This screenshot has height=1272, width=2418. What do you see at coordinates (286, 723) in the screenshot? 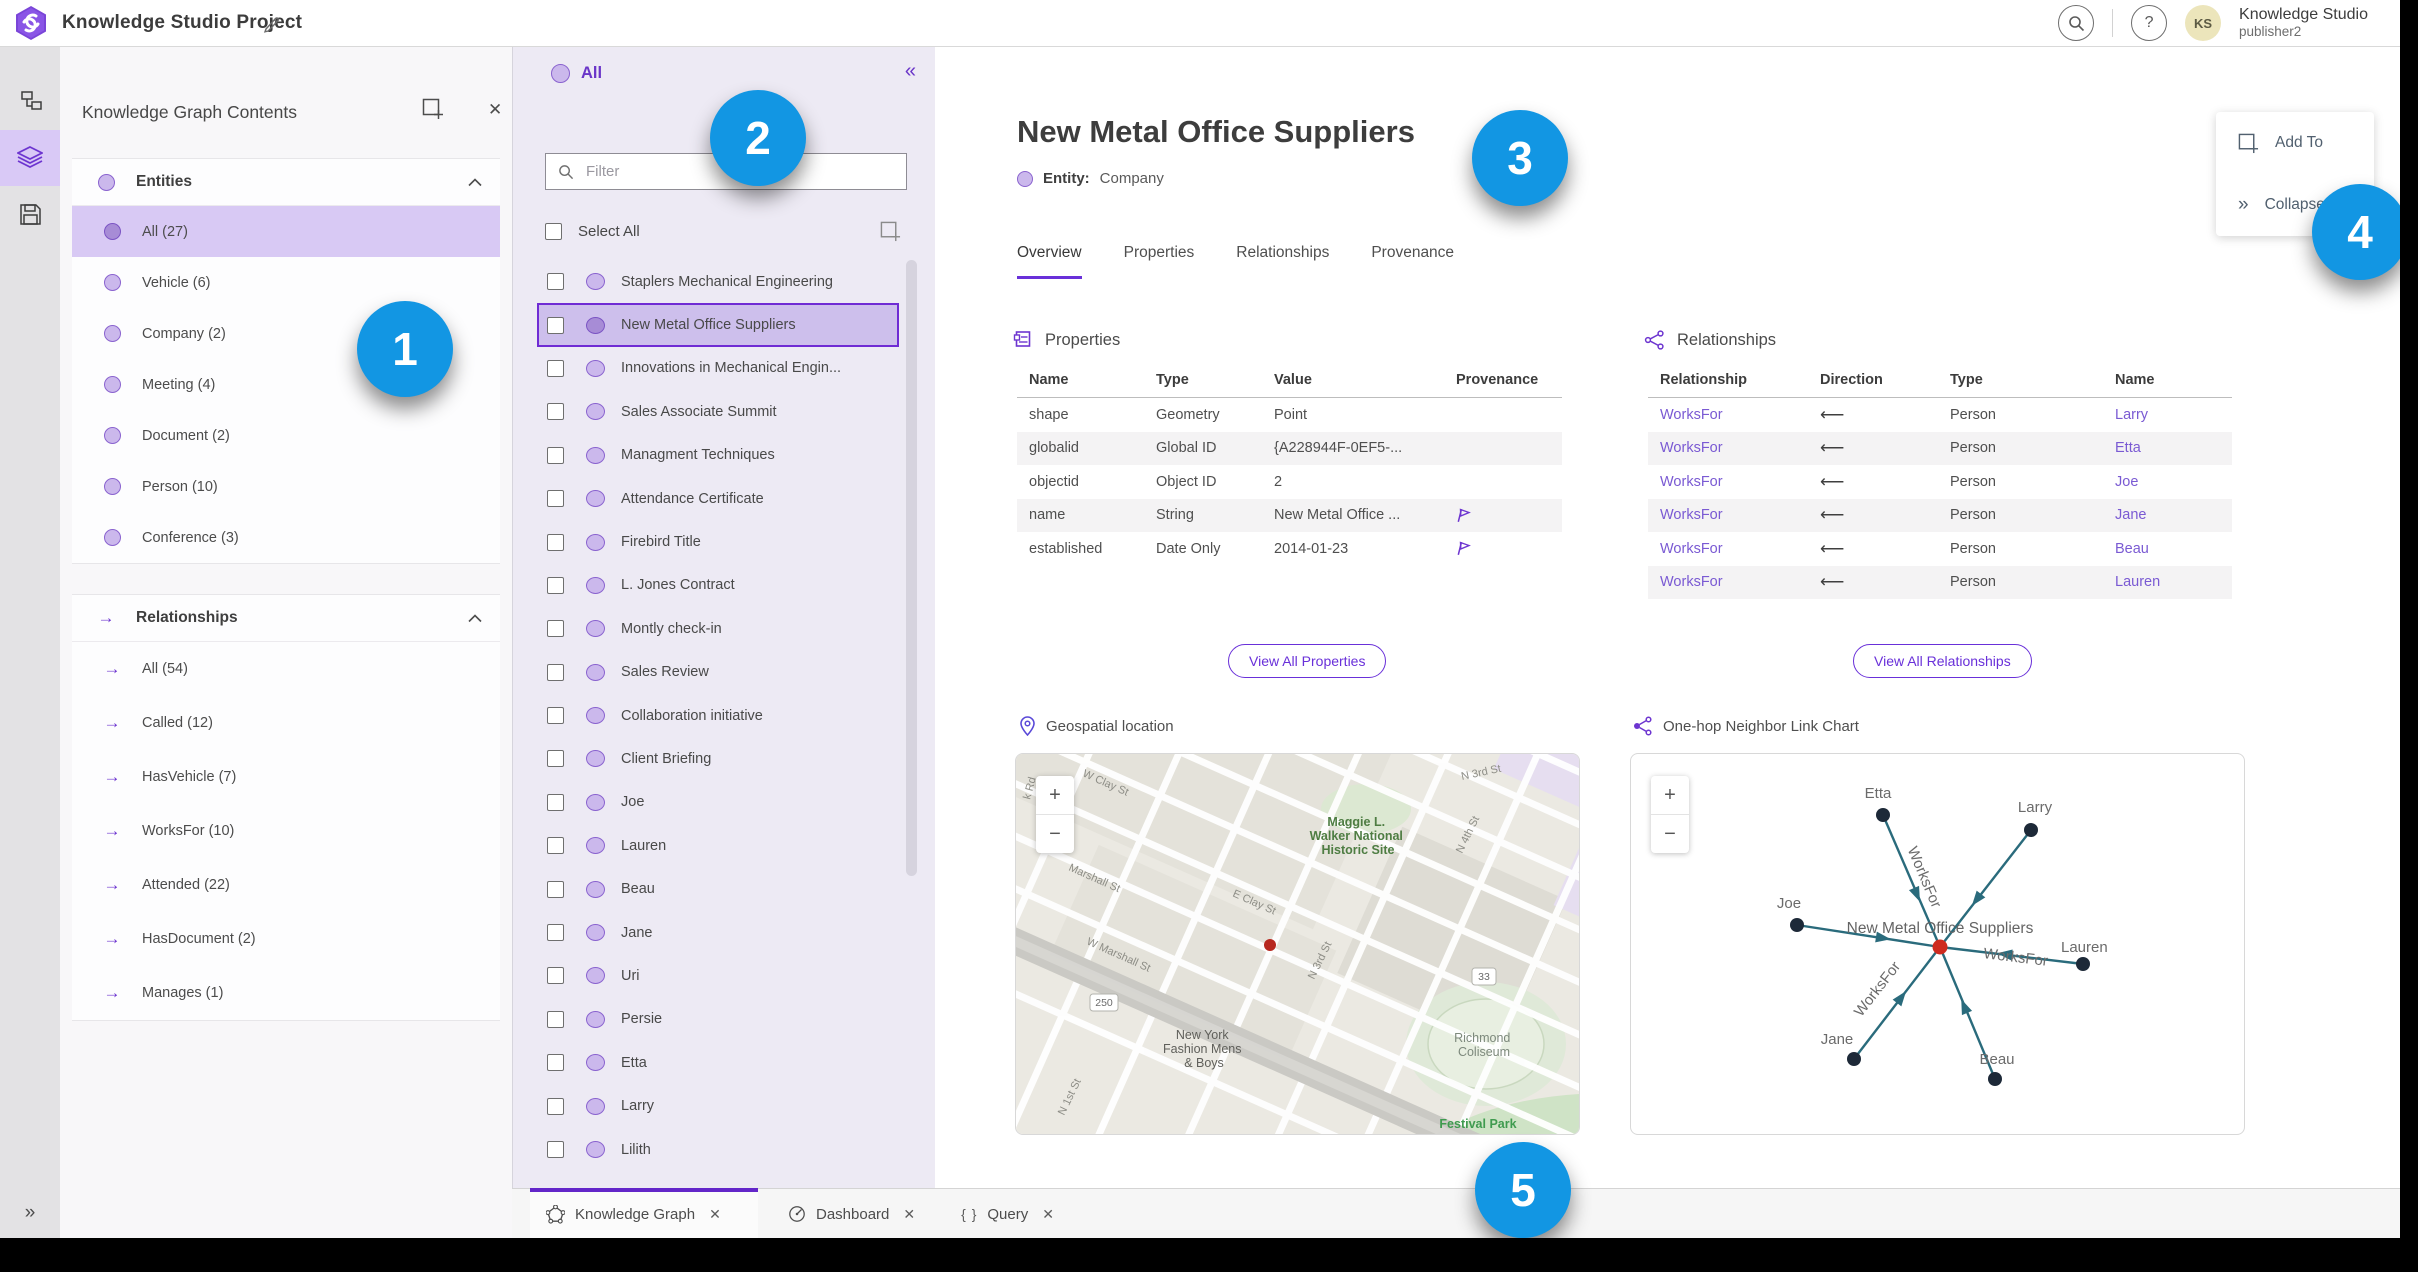
I see `relationship-type-item: → Called (12)` at bounding box center [286, 723].